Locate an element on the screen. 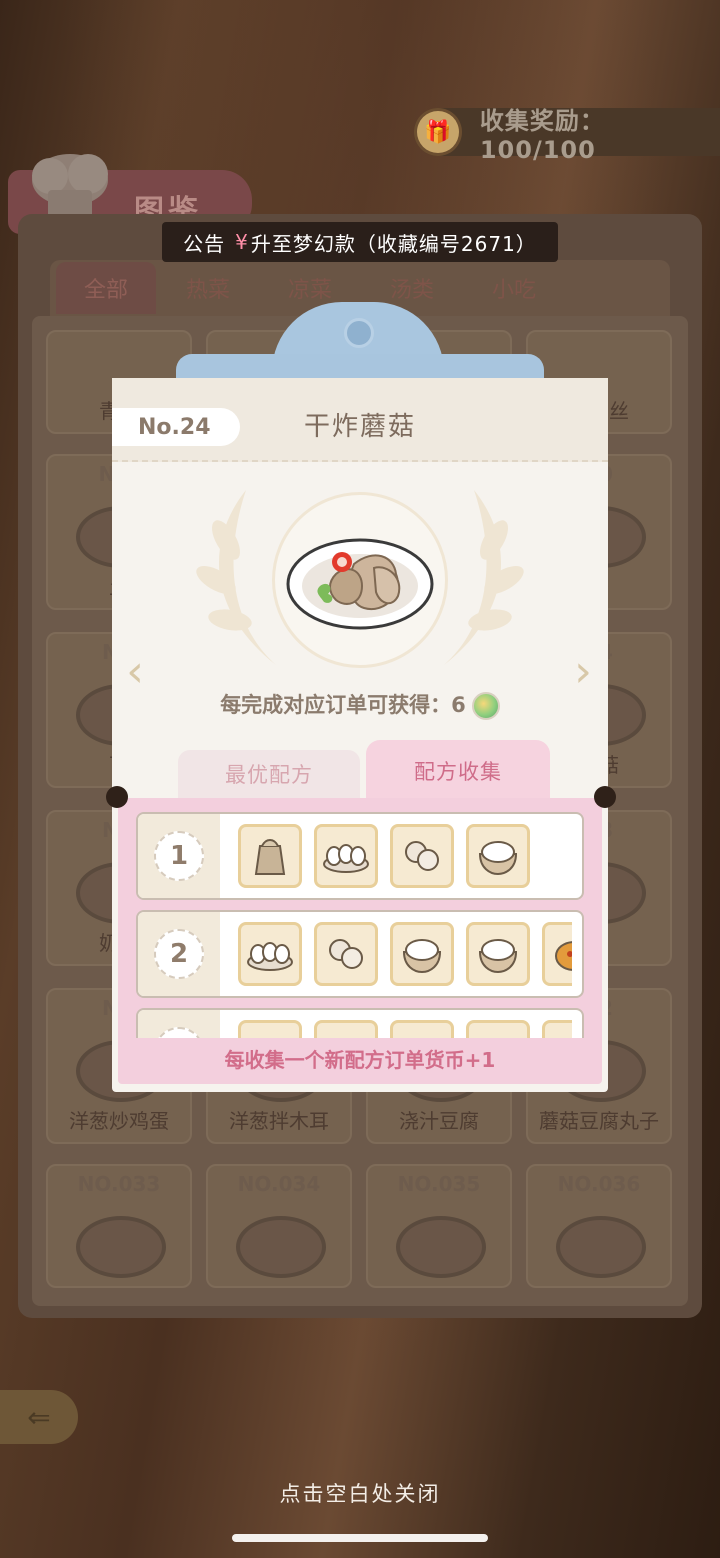 This screenshot has width=720, height=1558. dish-title: 干炸蘑菇 is located at coordinates (359, 427).